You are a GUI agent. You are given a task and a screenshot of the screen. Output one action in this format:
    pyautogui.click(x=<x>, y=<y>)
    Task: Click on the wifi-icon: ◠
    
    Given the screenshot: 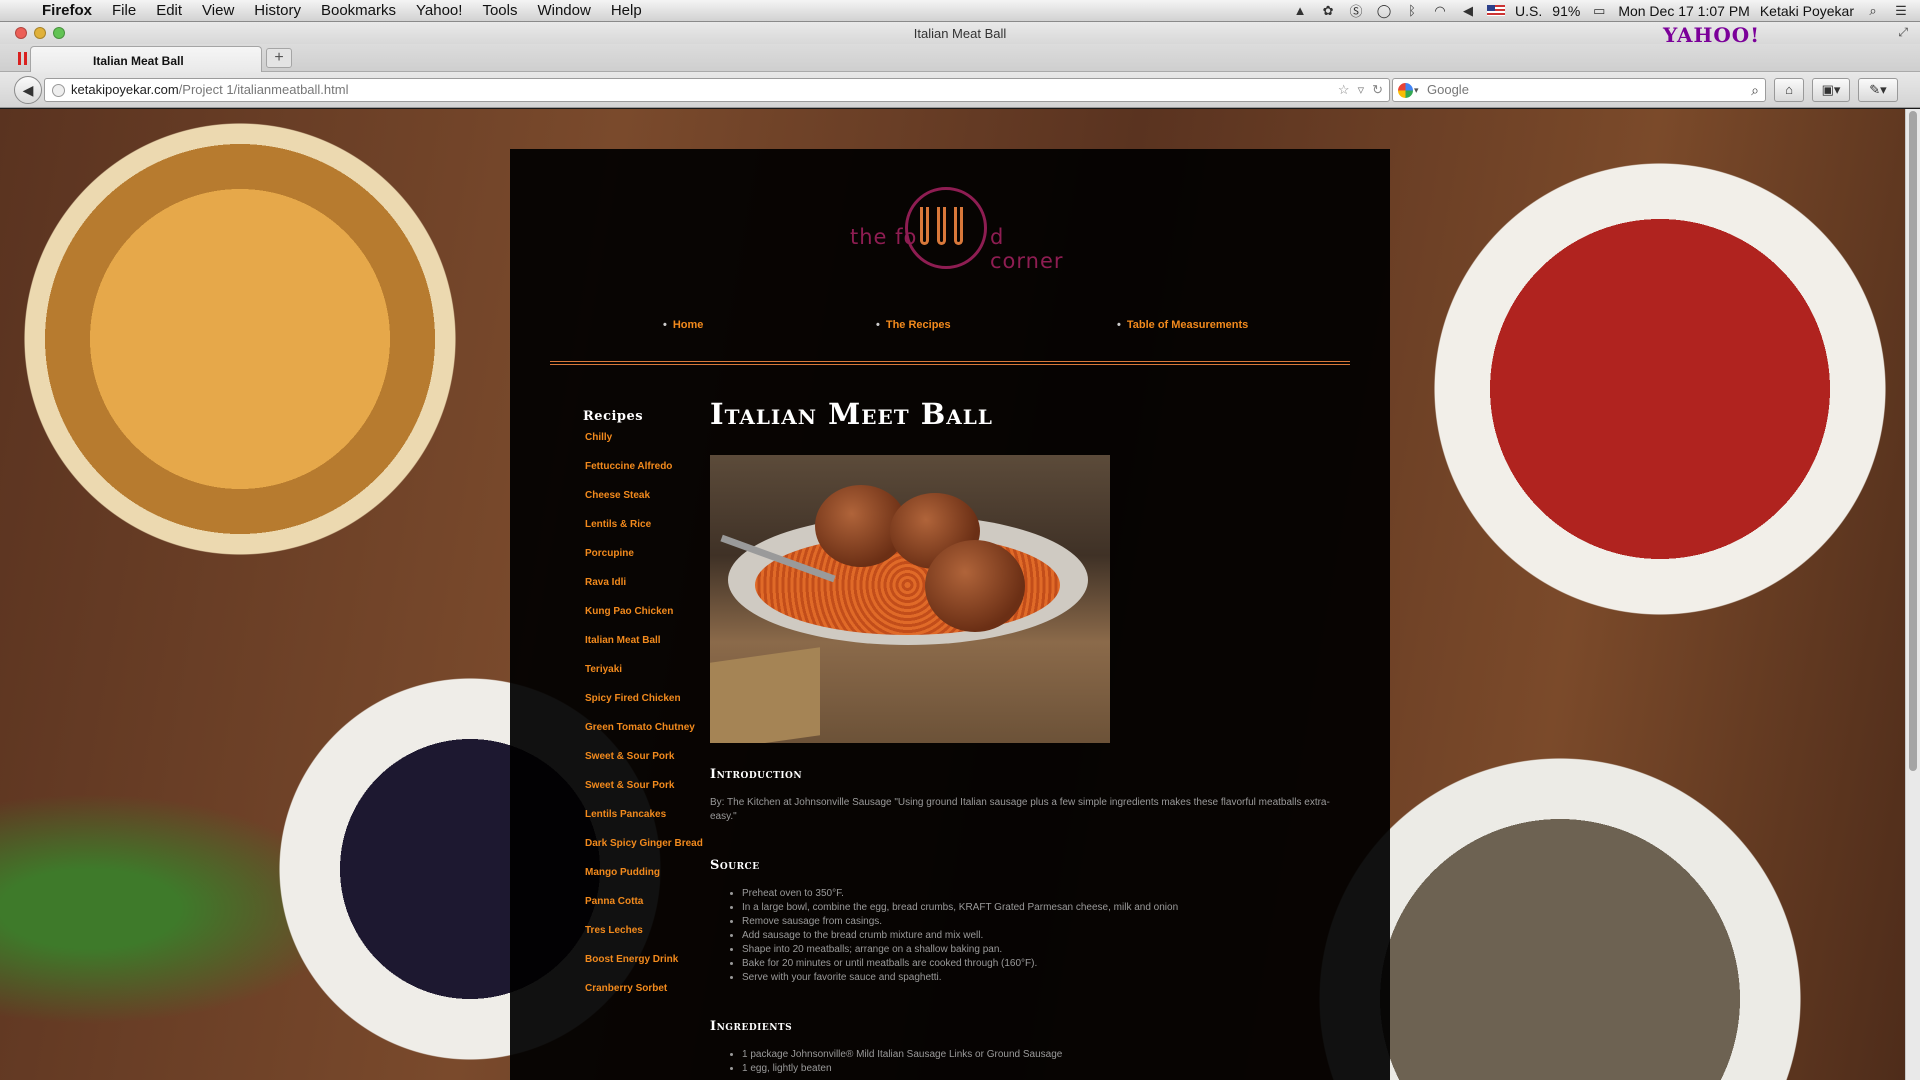 What is the action you would take?
    pyautogui.click(x=1440, y=11)
    